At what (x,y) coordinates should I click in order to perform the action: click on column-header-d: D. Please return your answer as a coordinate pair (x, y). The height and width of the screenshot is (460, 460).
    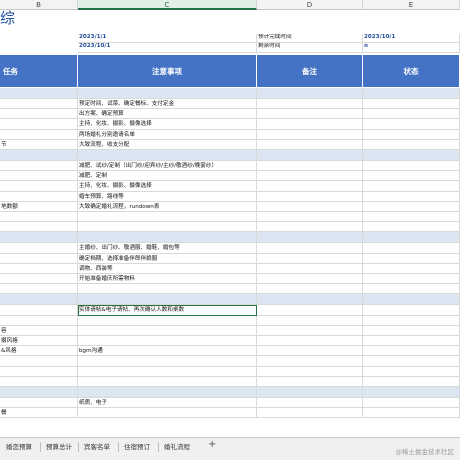
    Looking at the image, I should click on (310, 5).